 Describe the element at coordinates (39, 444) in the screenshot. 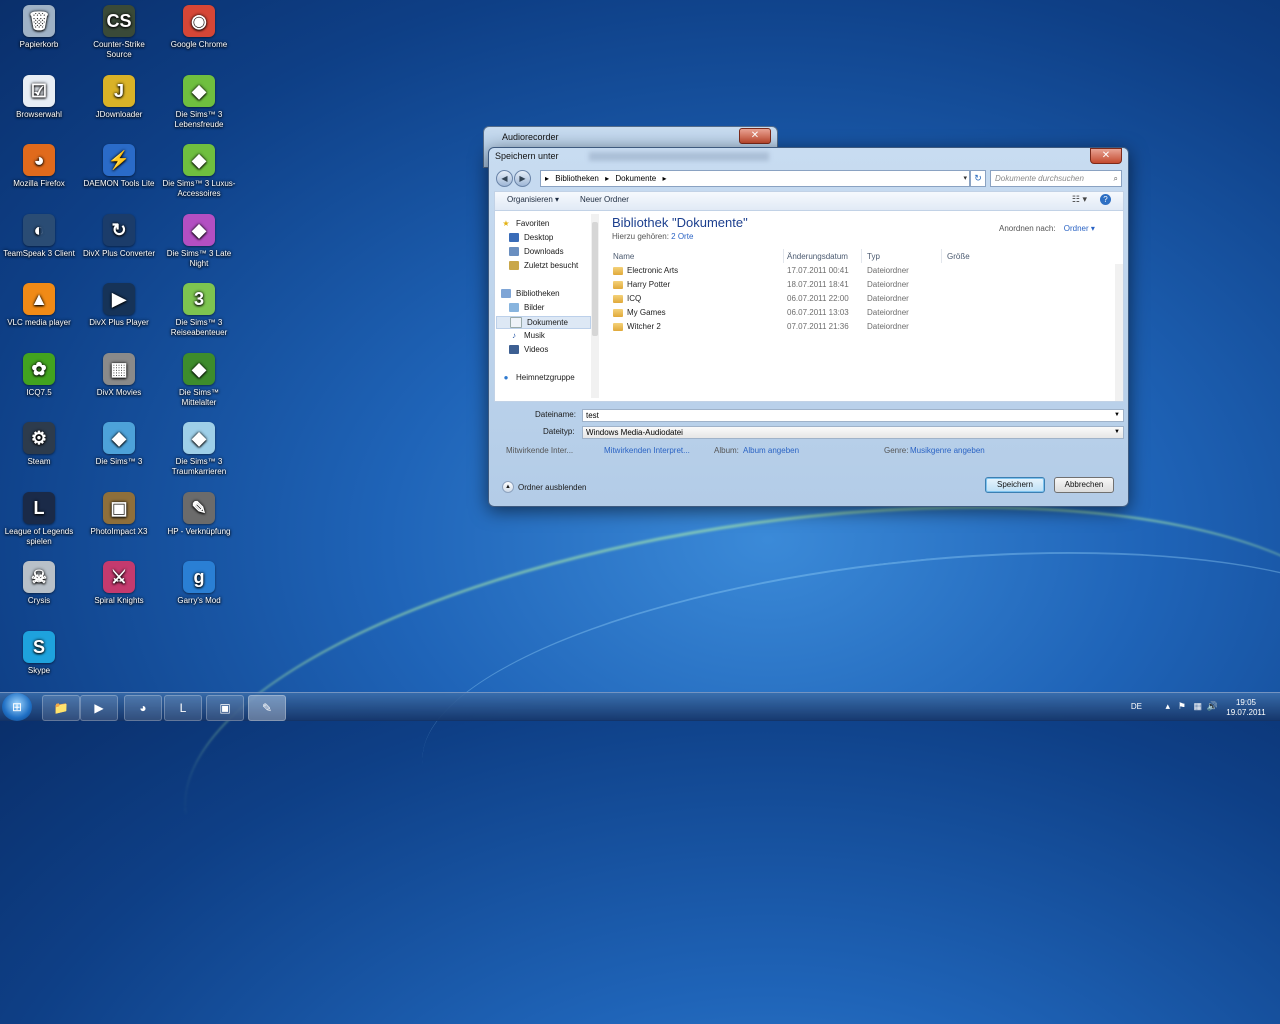

I see `desktop-shortcut: ⚙ Steam` at that location.